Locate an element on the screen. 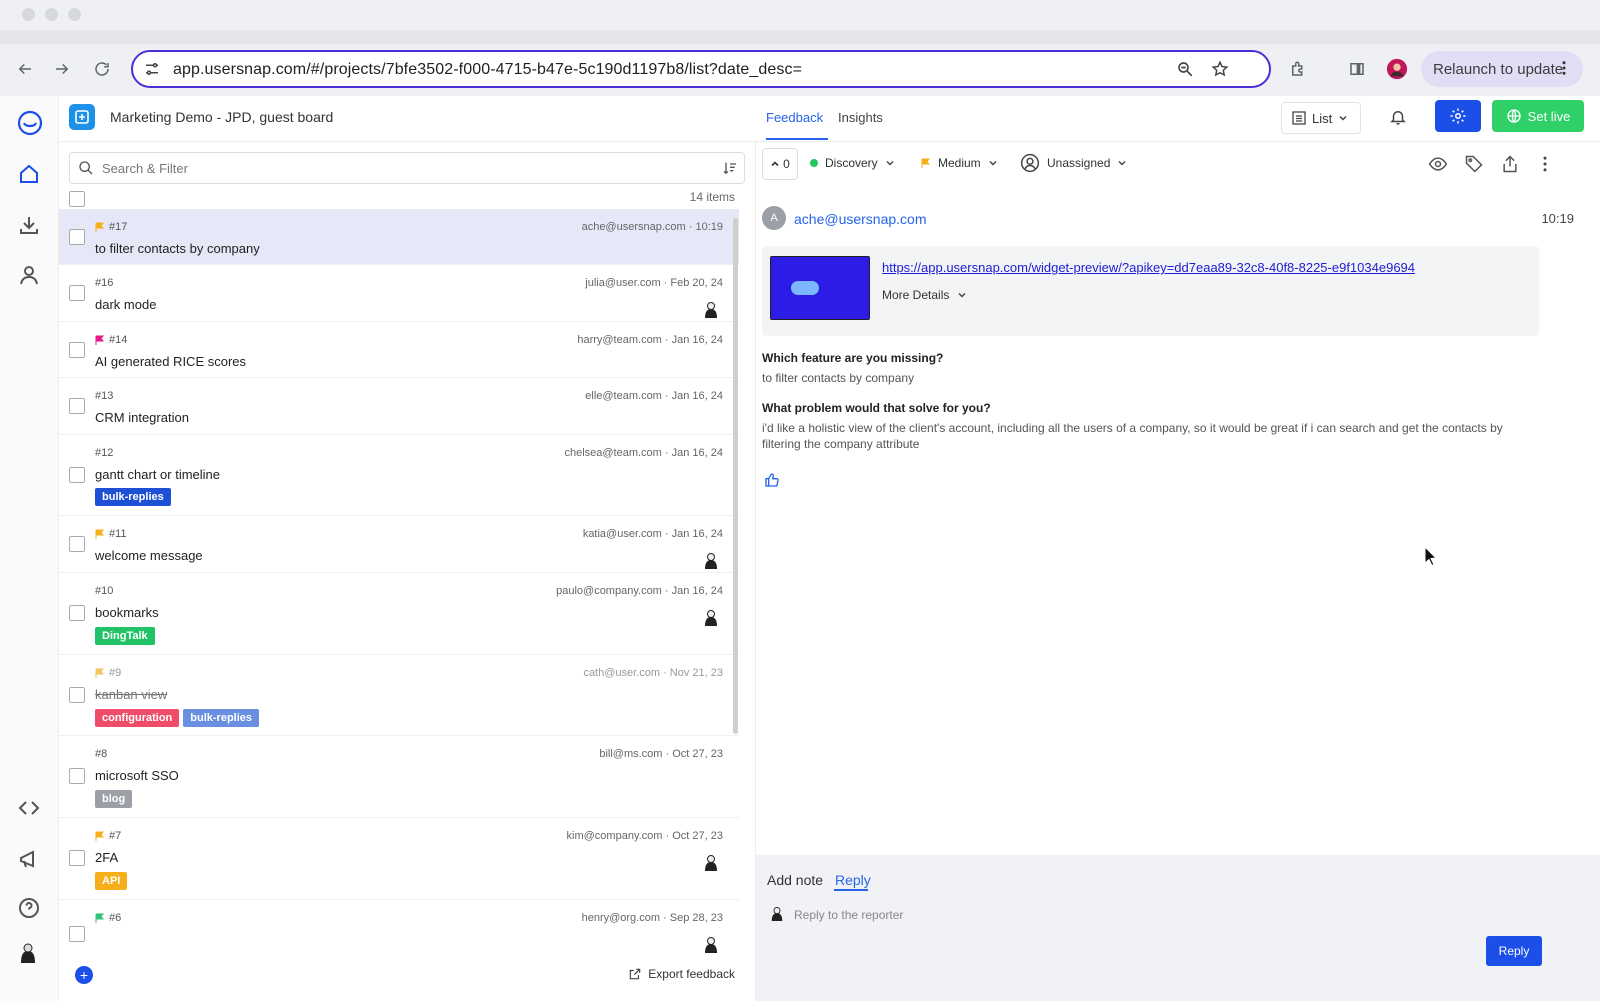 The width and height of the screenshot is (1600, 1001). export-label: Export feedback is located at coordinates (691, 974).